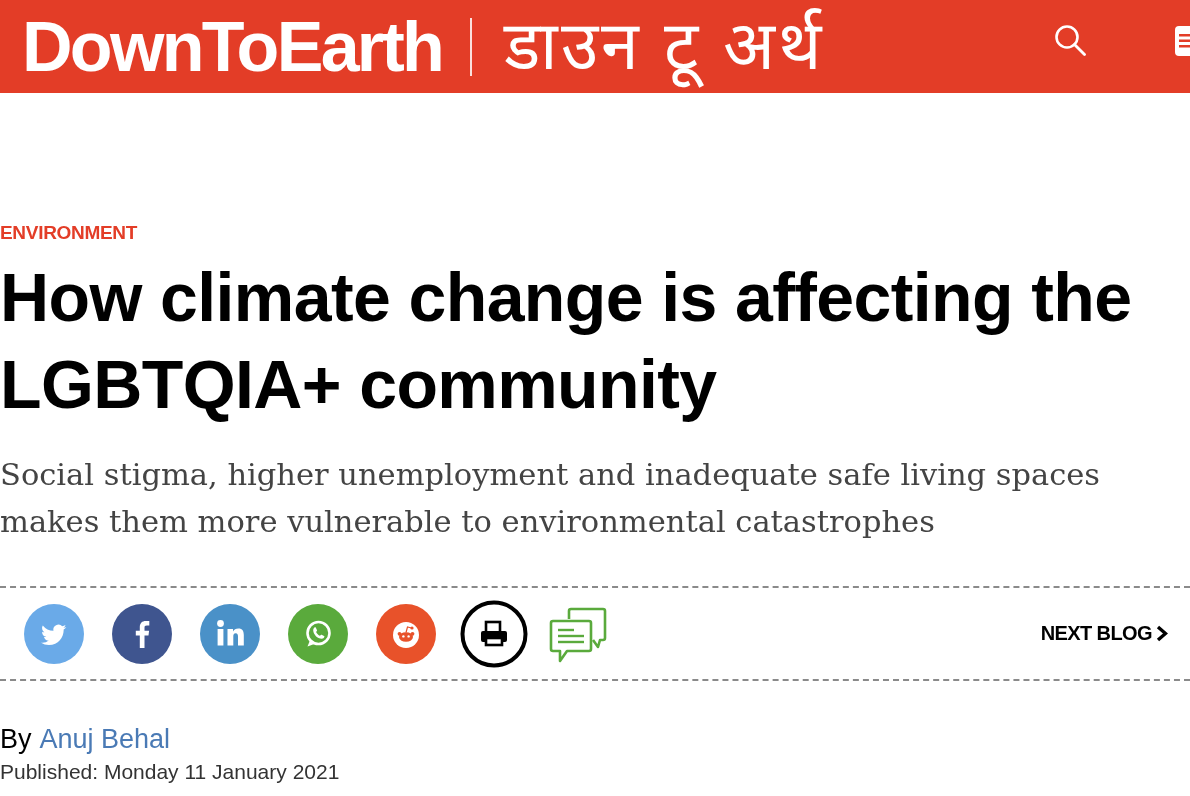 This screenshot has height=796, width=1190. I want to click on chevron-right-icon, so click(1162, 633).